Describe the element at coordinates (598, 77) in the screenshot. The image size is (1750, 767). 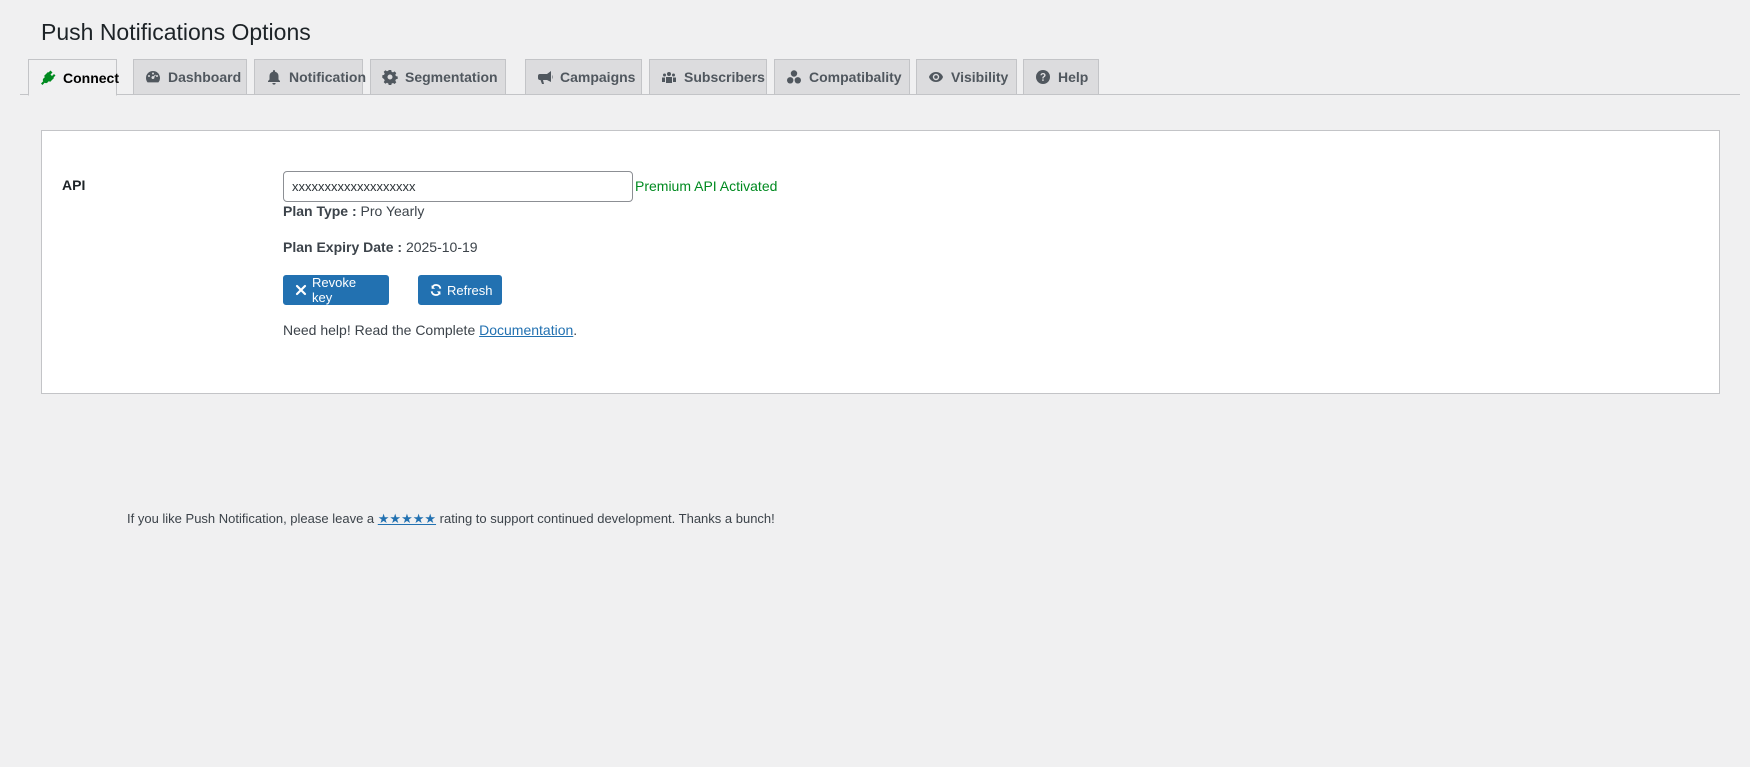
I see `tab-label: Campaigns` at that location.